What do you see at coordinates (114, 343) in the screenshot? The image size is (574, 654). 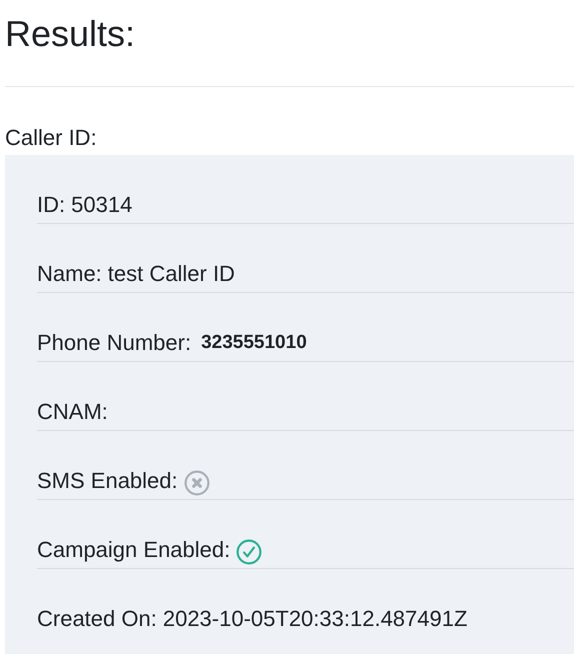 I see `field-label: Phone Number:` at bounding box center [114, 343].